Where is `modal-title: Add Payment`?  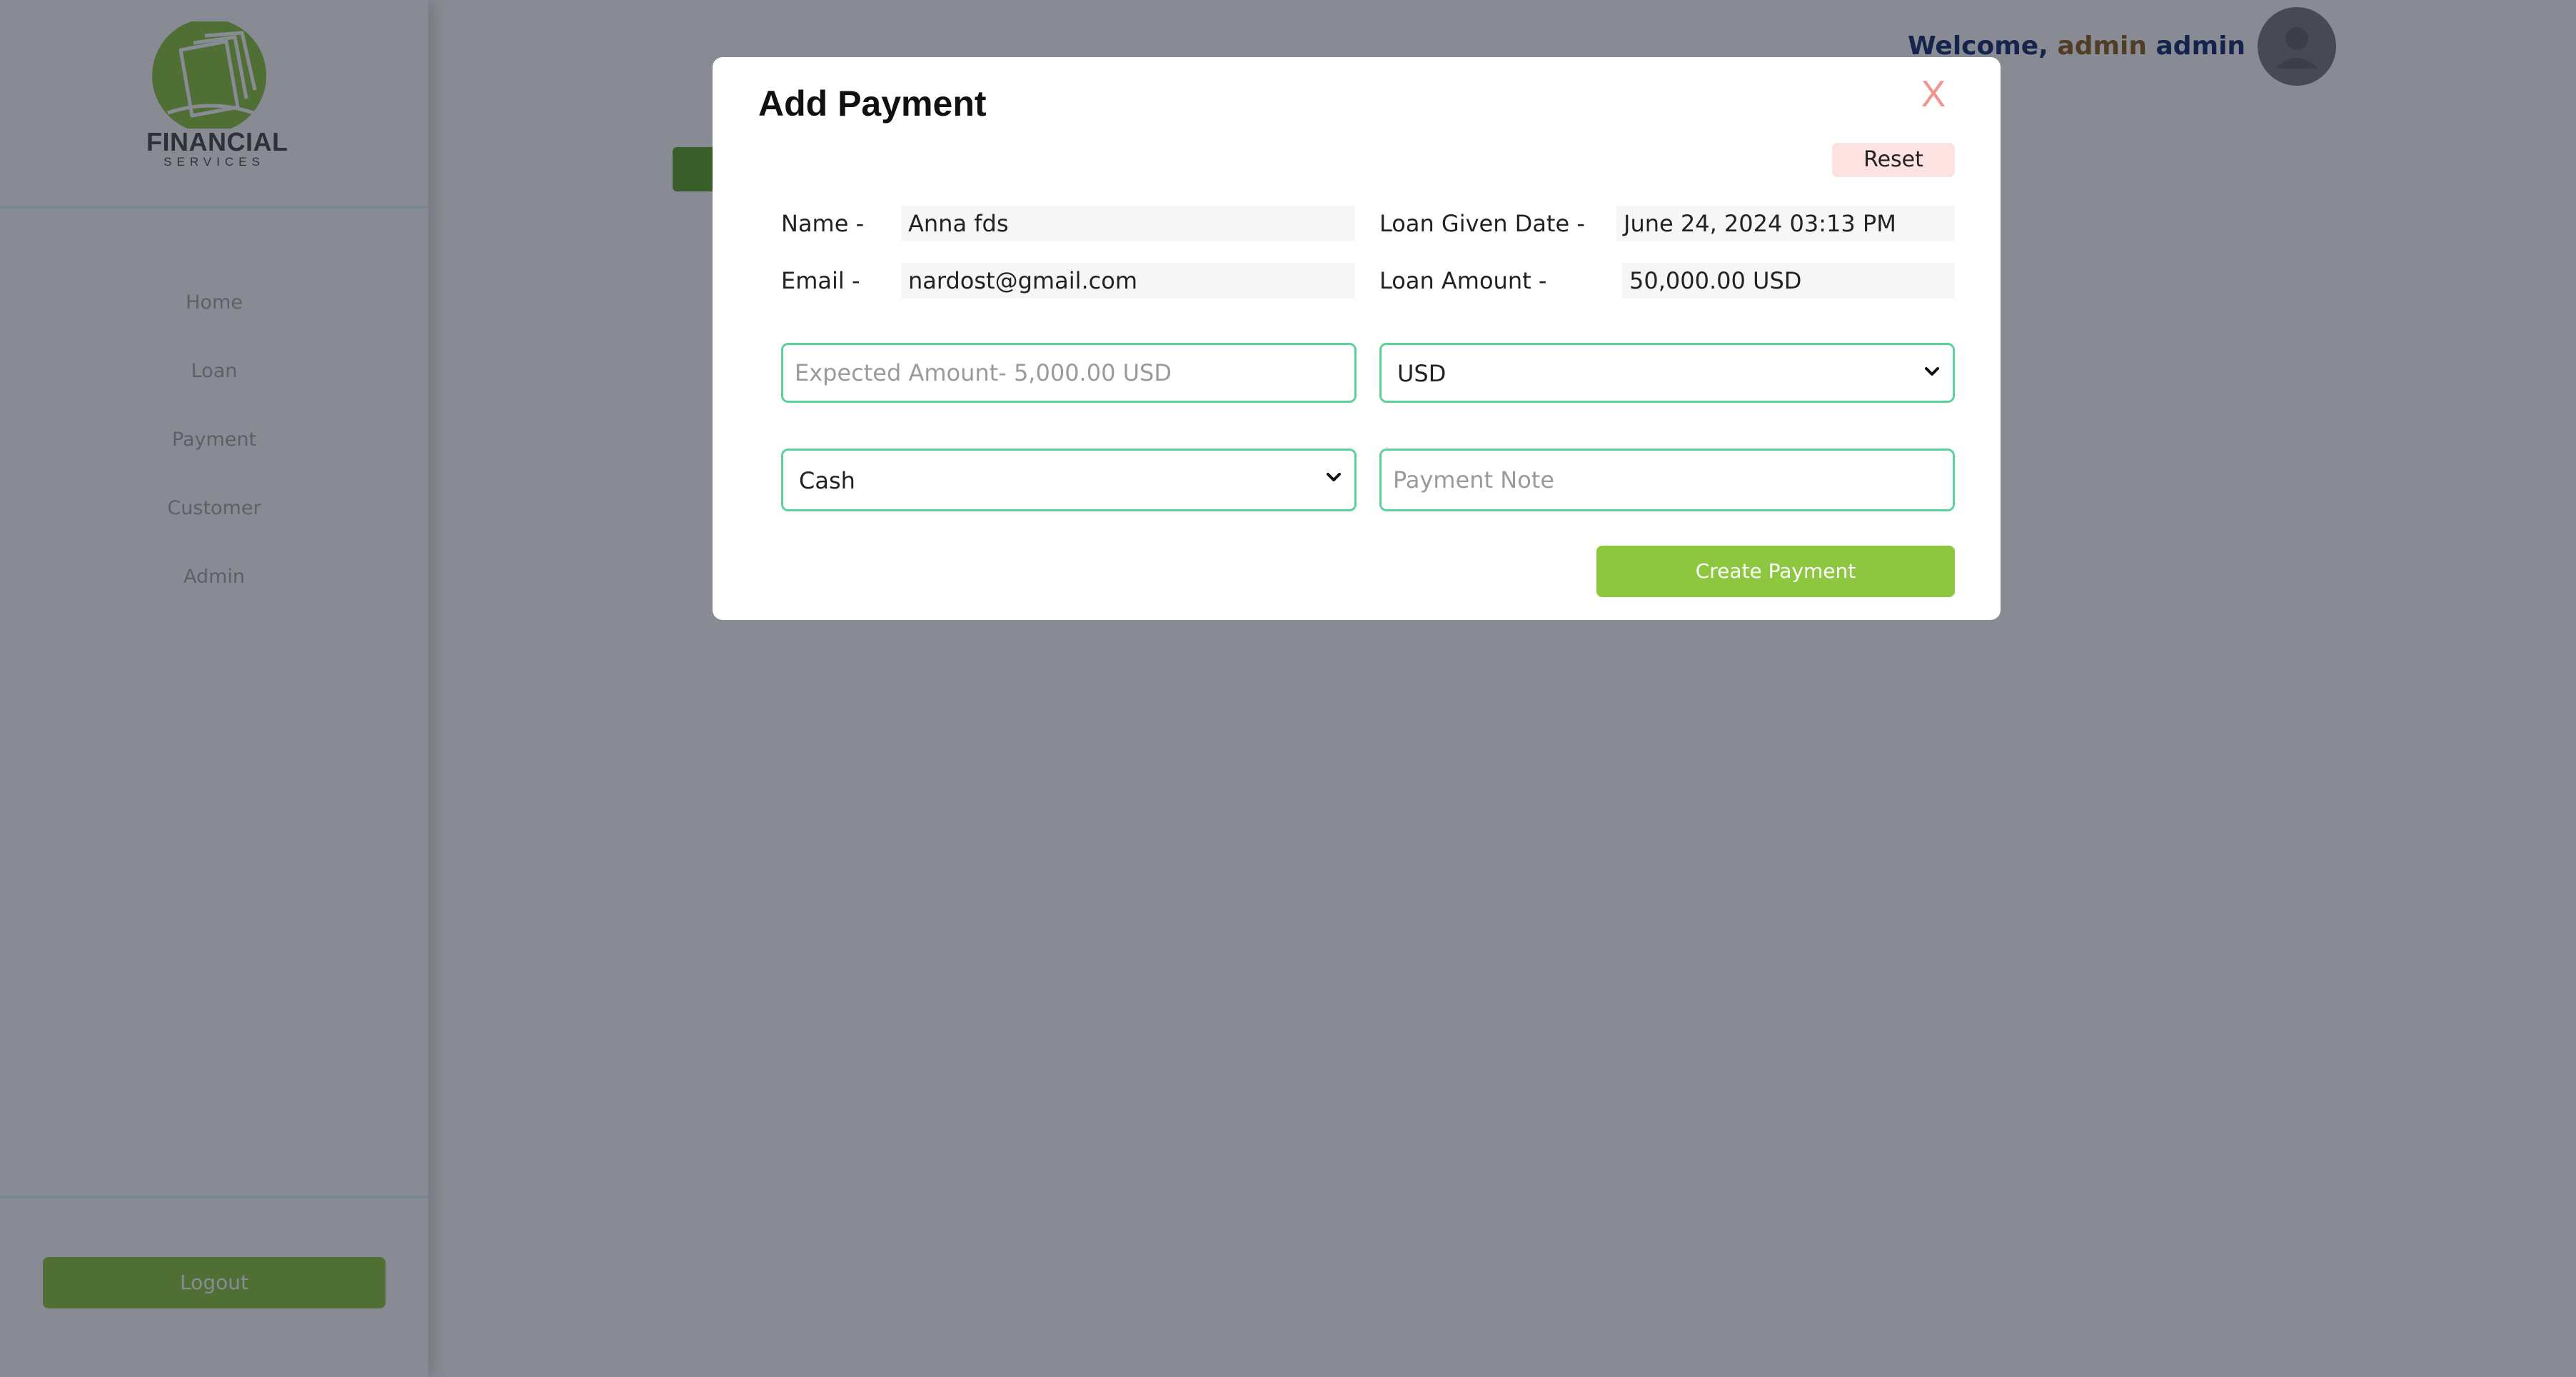 modal-title: Add Payment is located at coordinates (873, 104).